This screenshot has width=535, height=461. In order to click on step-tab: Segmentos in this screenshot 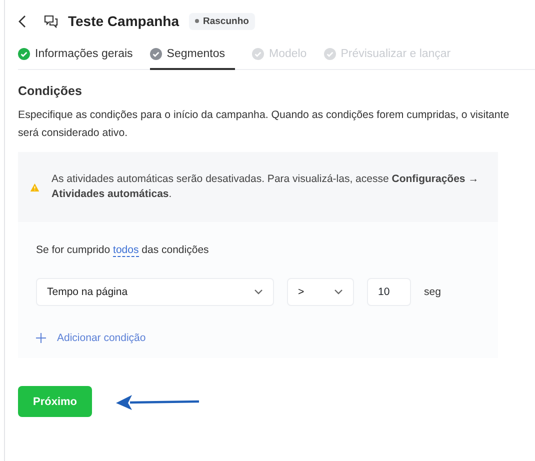, I will do `click(192, 56)`.